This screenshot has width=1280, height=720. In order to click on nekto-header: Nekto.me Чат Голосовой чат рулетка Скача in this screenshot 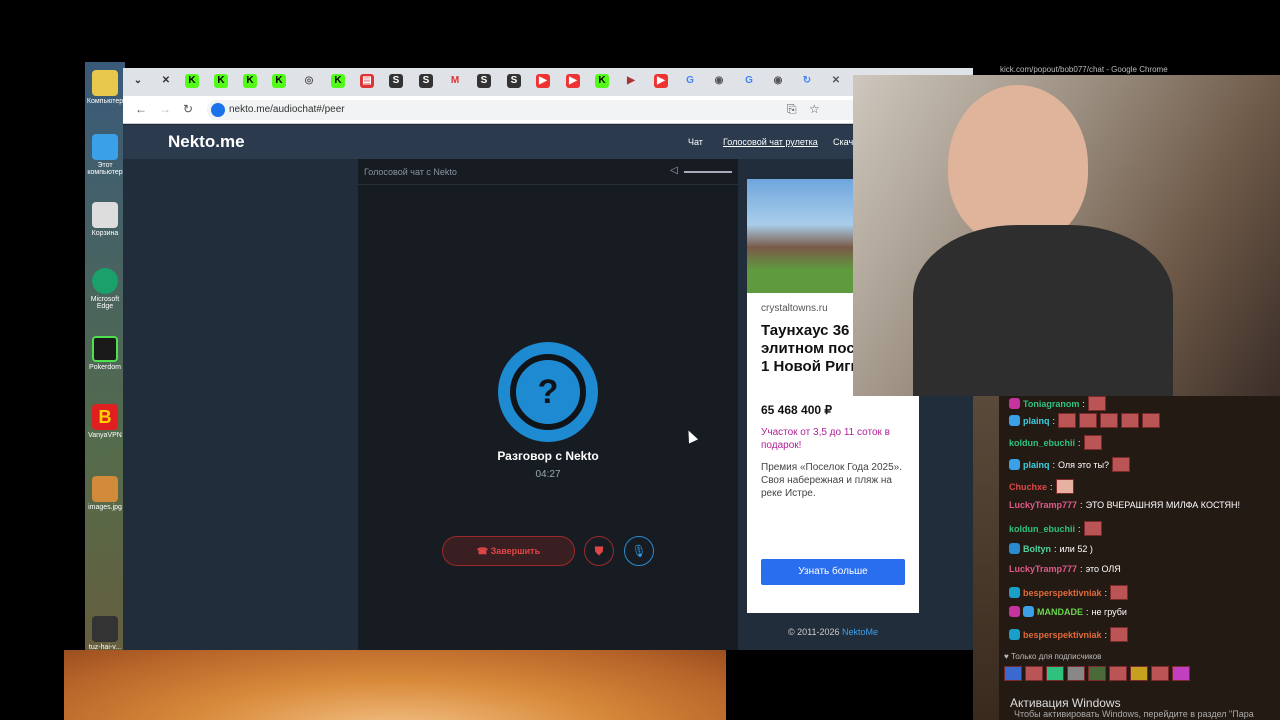, I will do `click(548, 142)`.